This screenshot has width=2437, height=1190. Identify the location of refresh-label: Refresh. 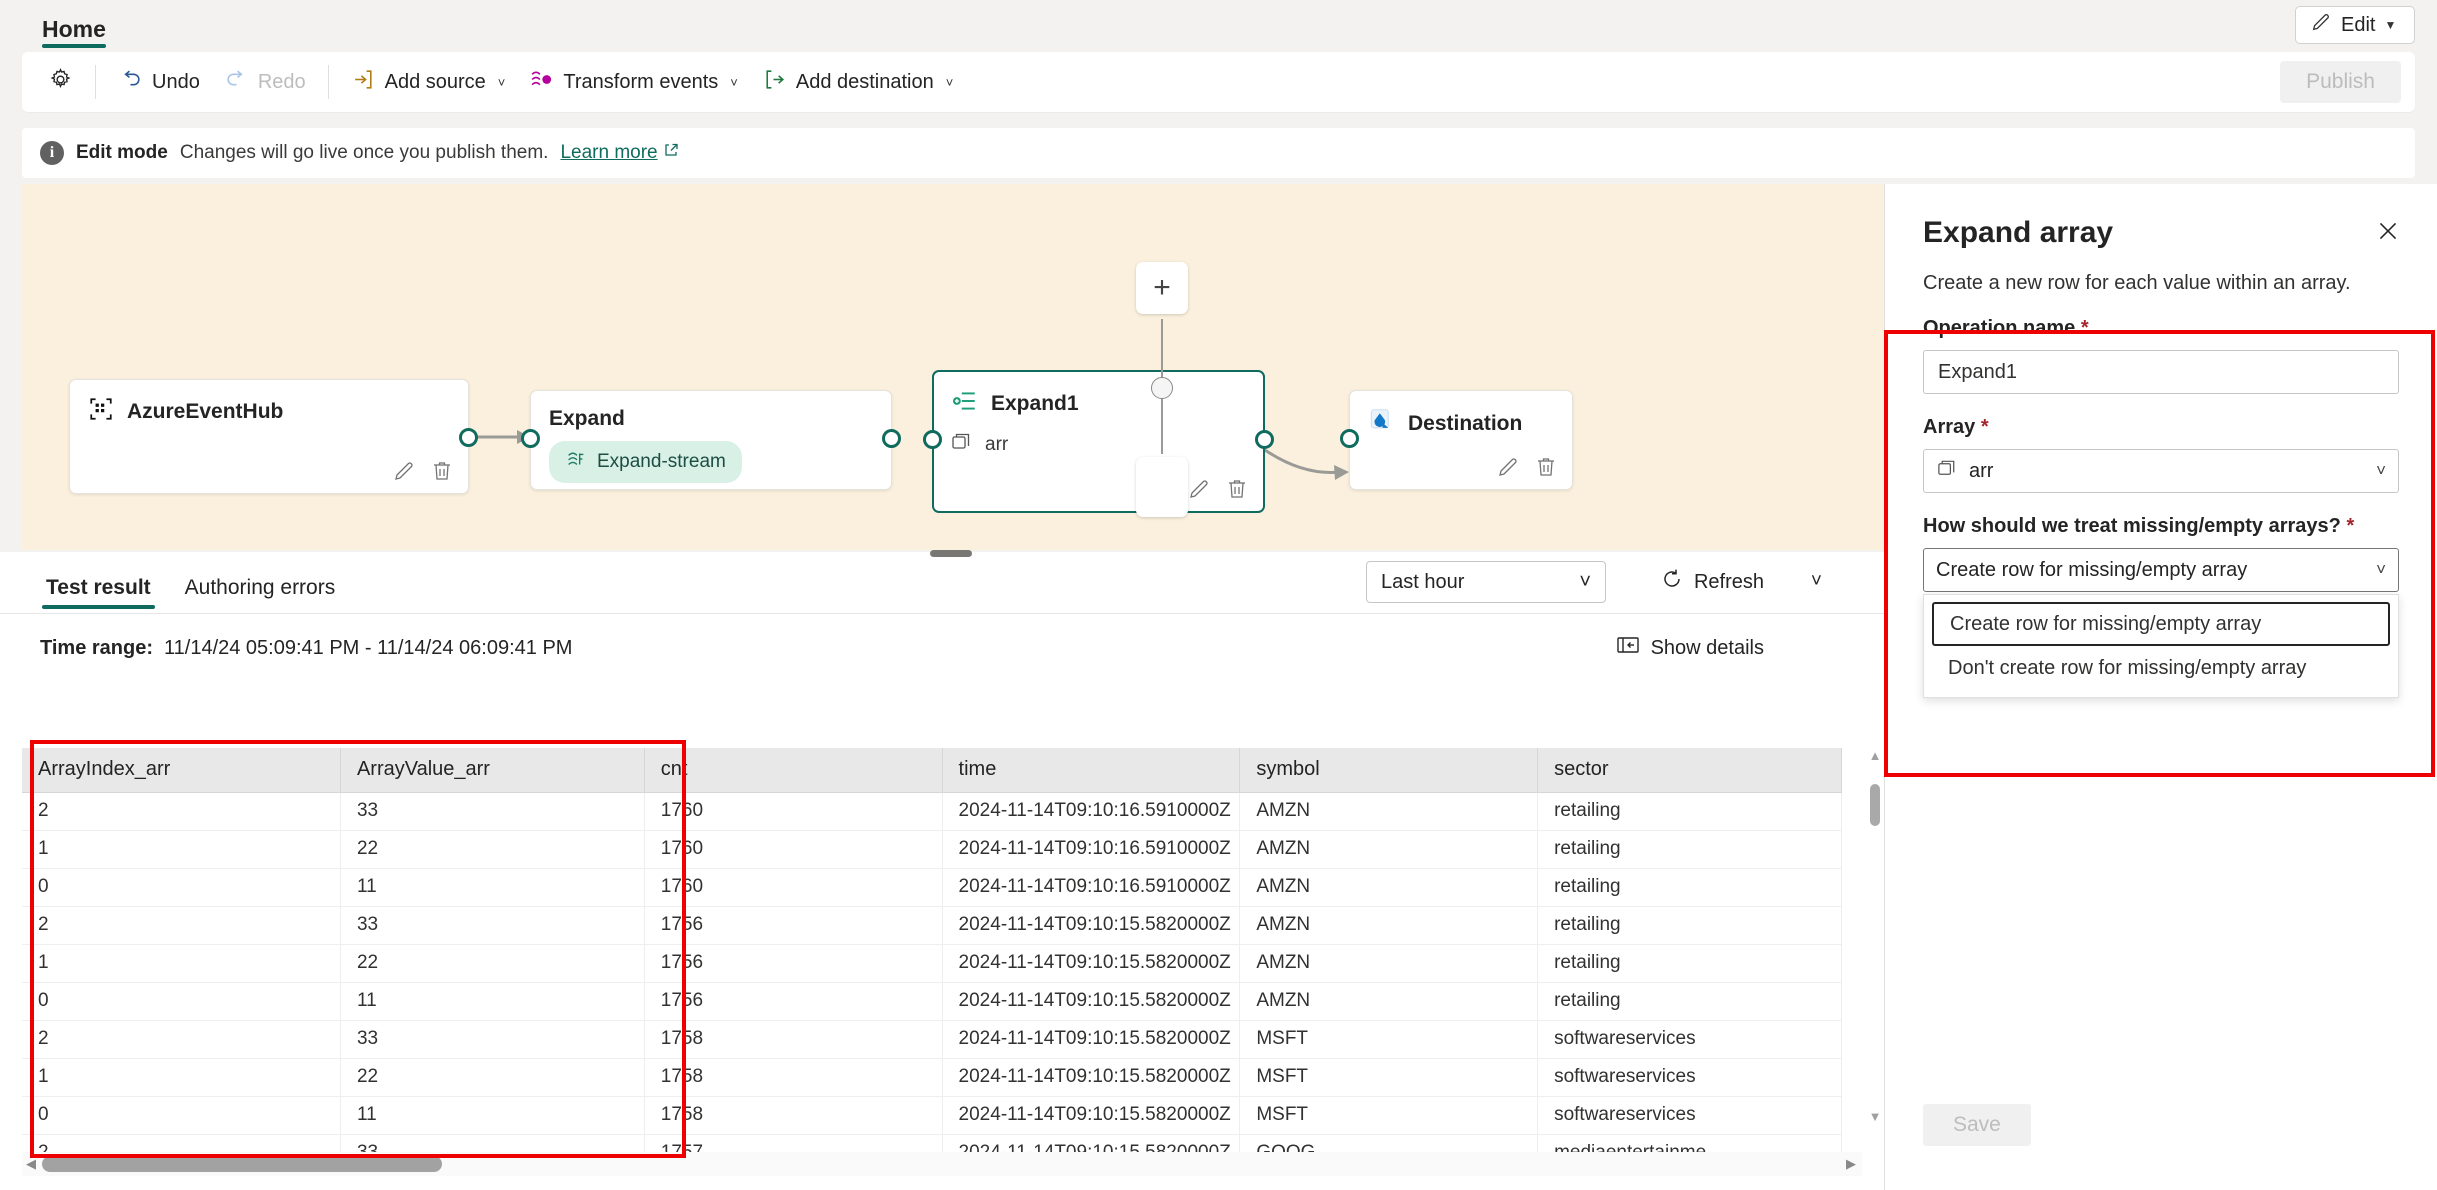
(1728, 581).